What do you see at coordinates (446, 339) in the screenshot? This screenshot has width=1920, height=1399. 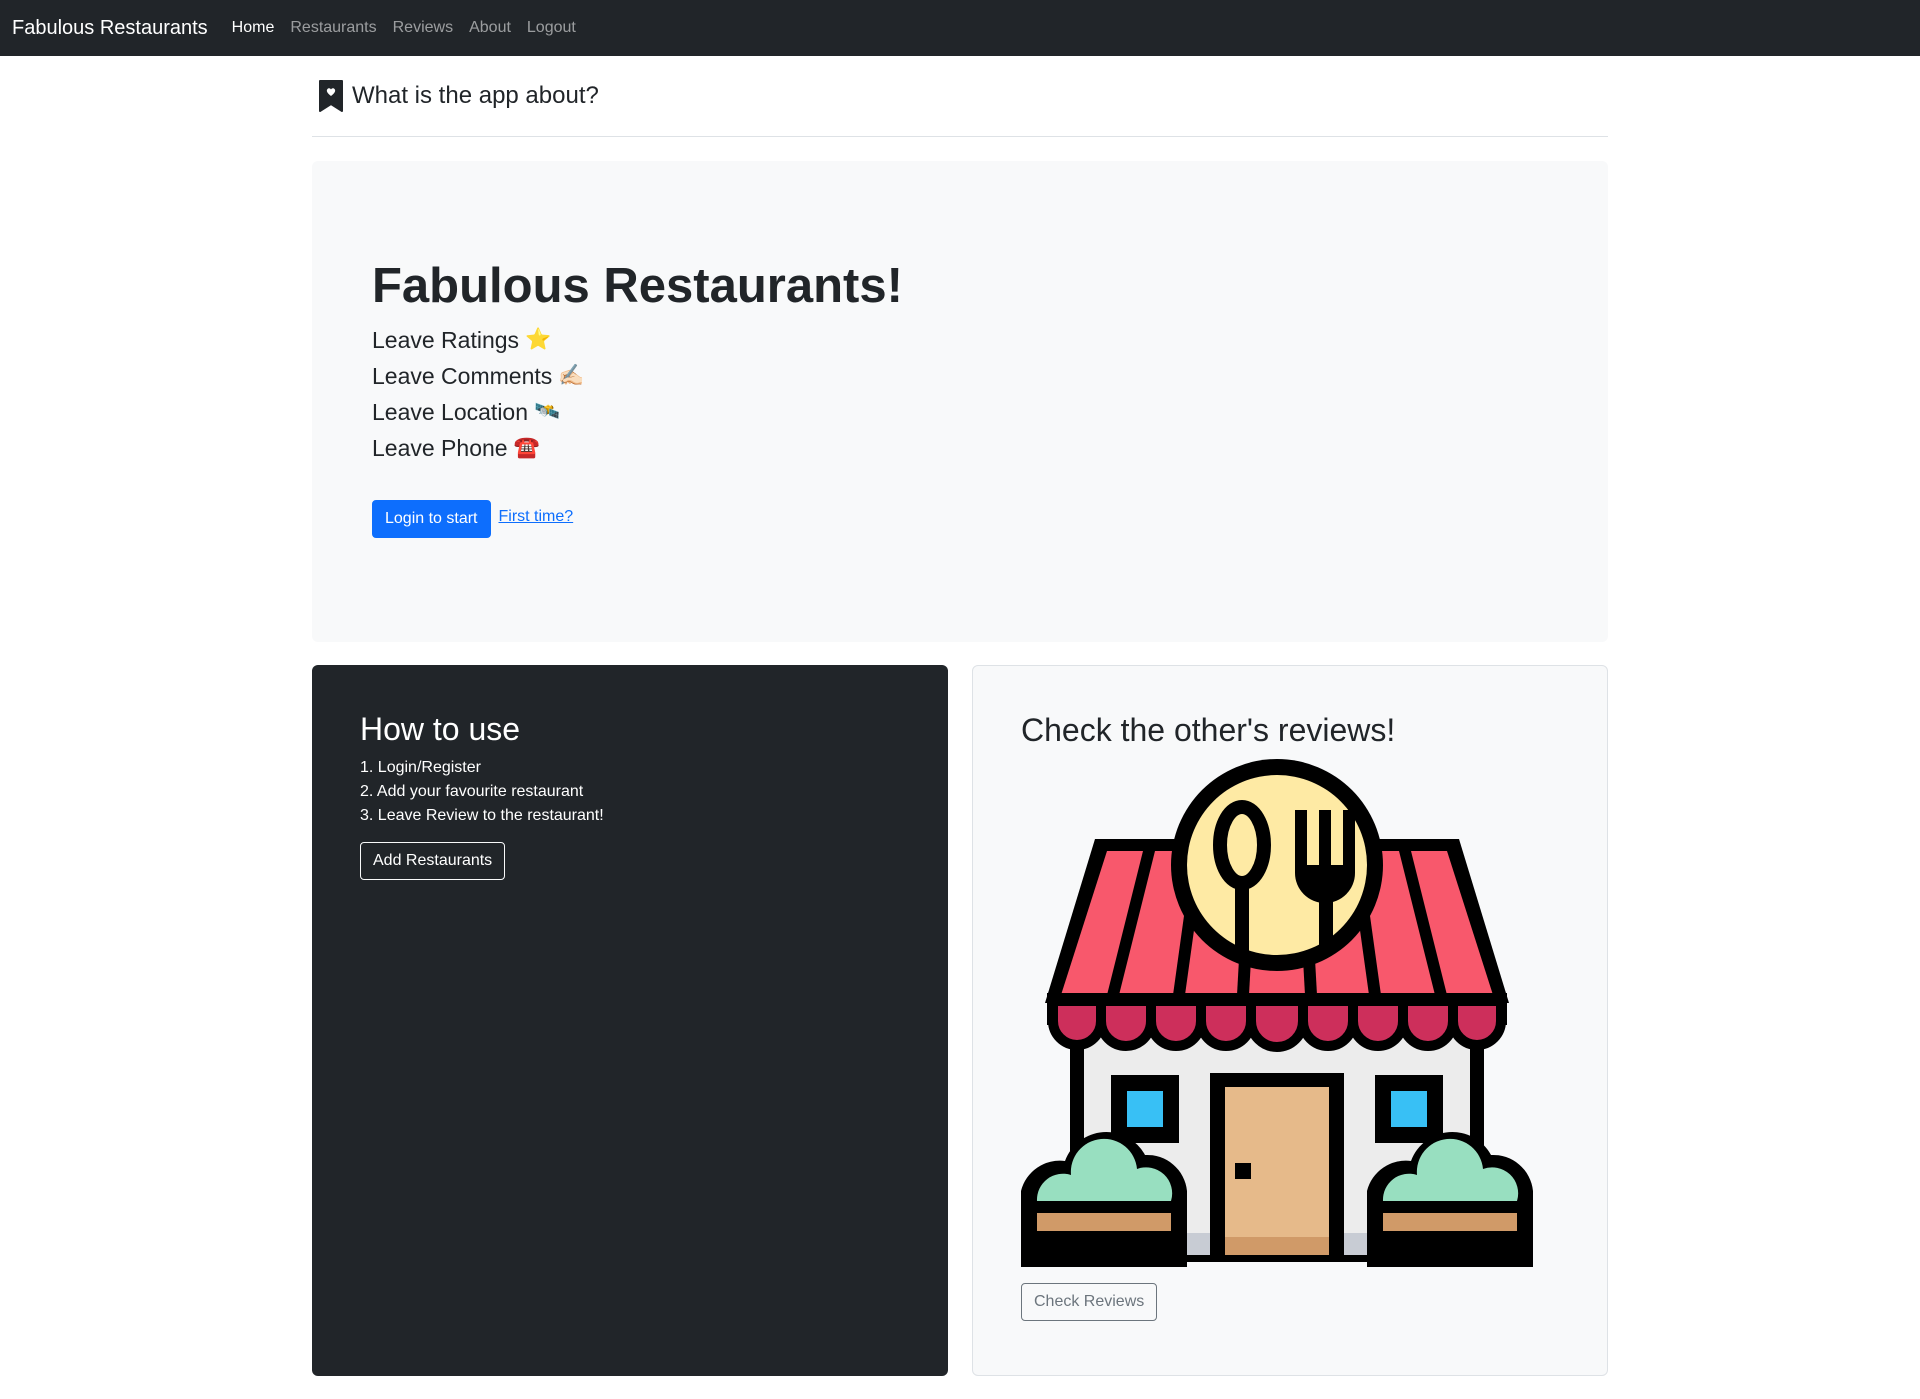 I see `feature-label: Leave Ratings` at bounding box center [446, 339].